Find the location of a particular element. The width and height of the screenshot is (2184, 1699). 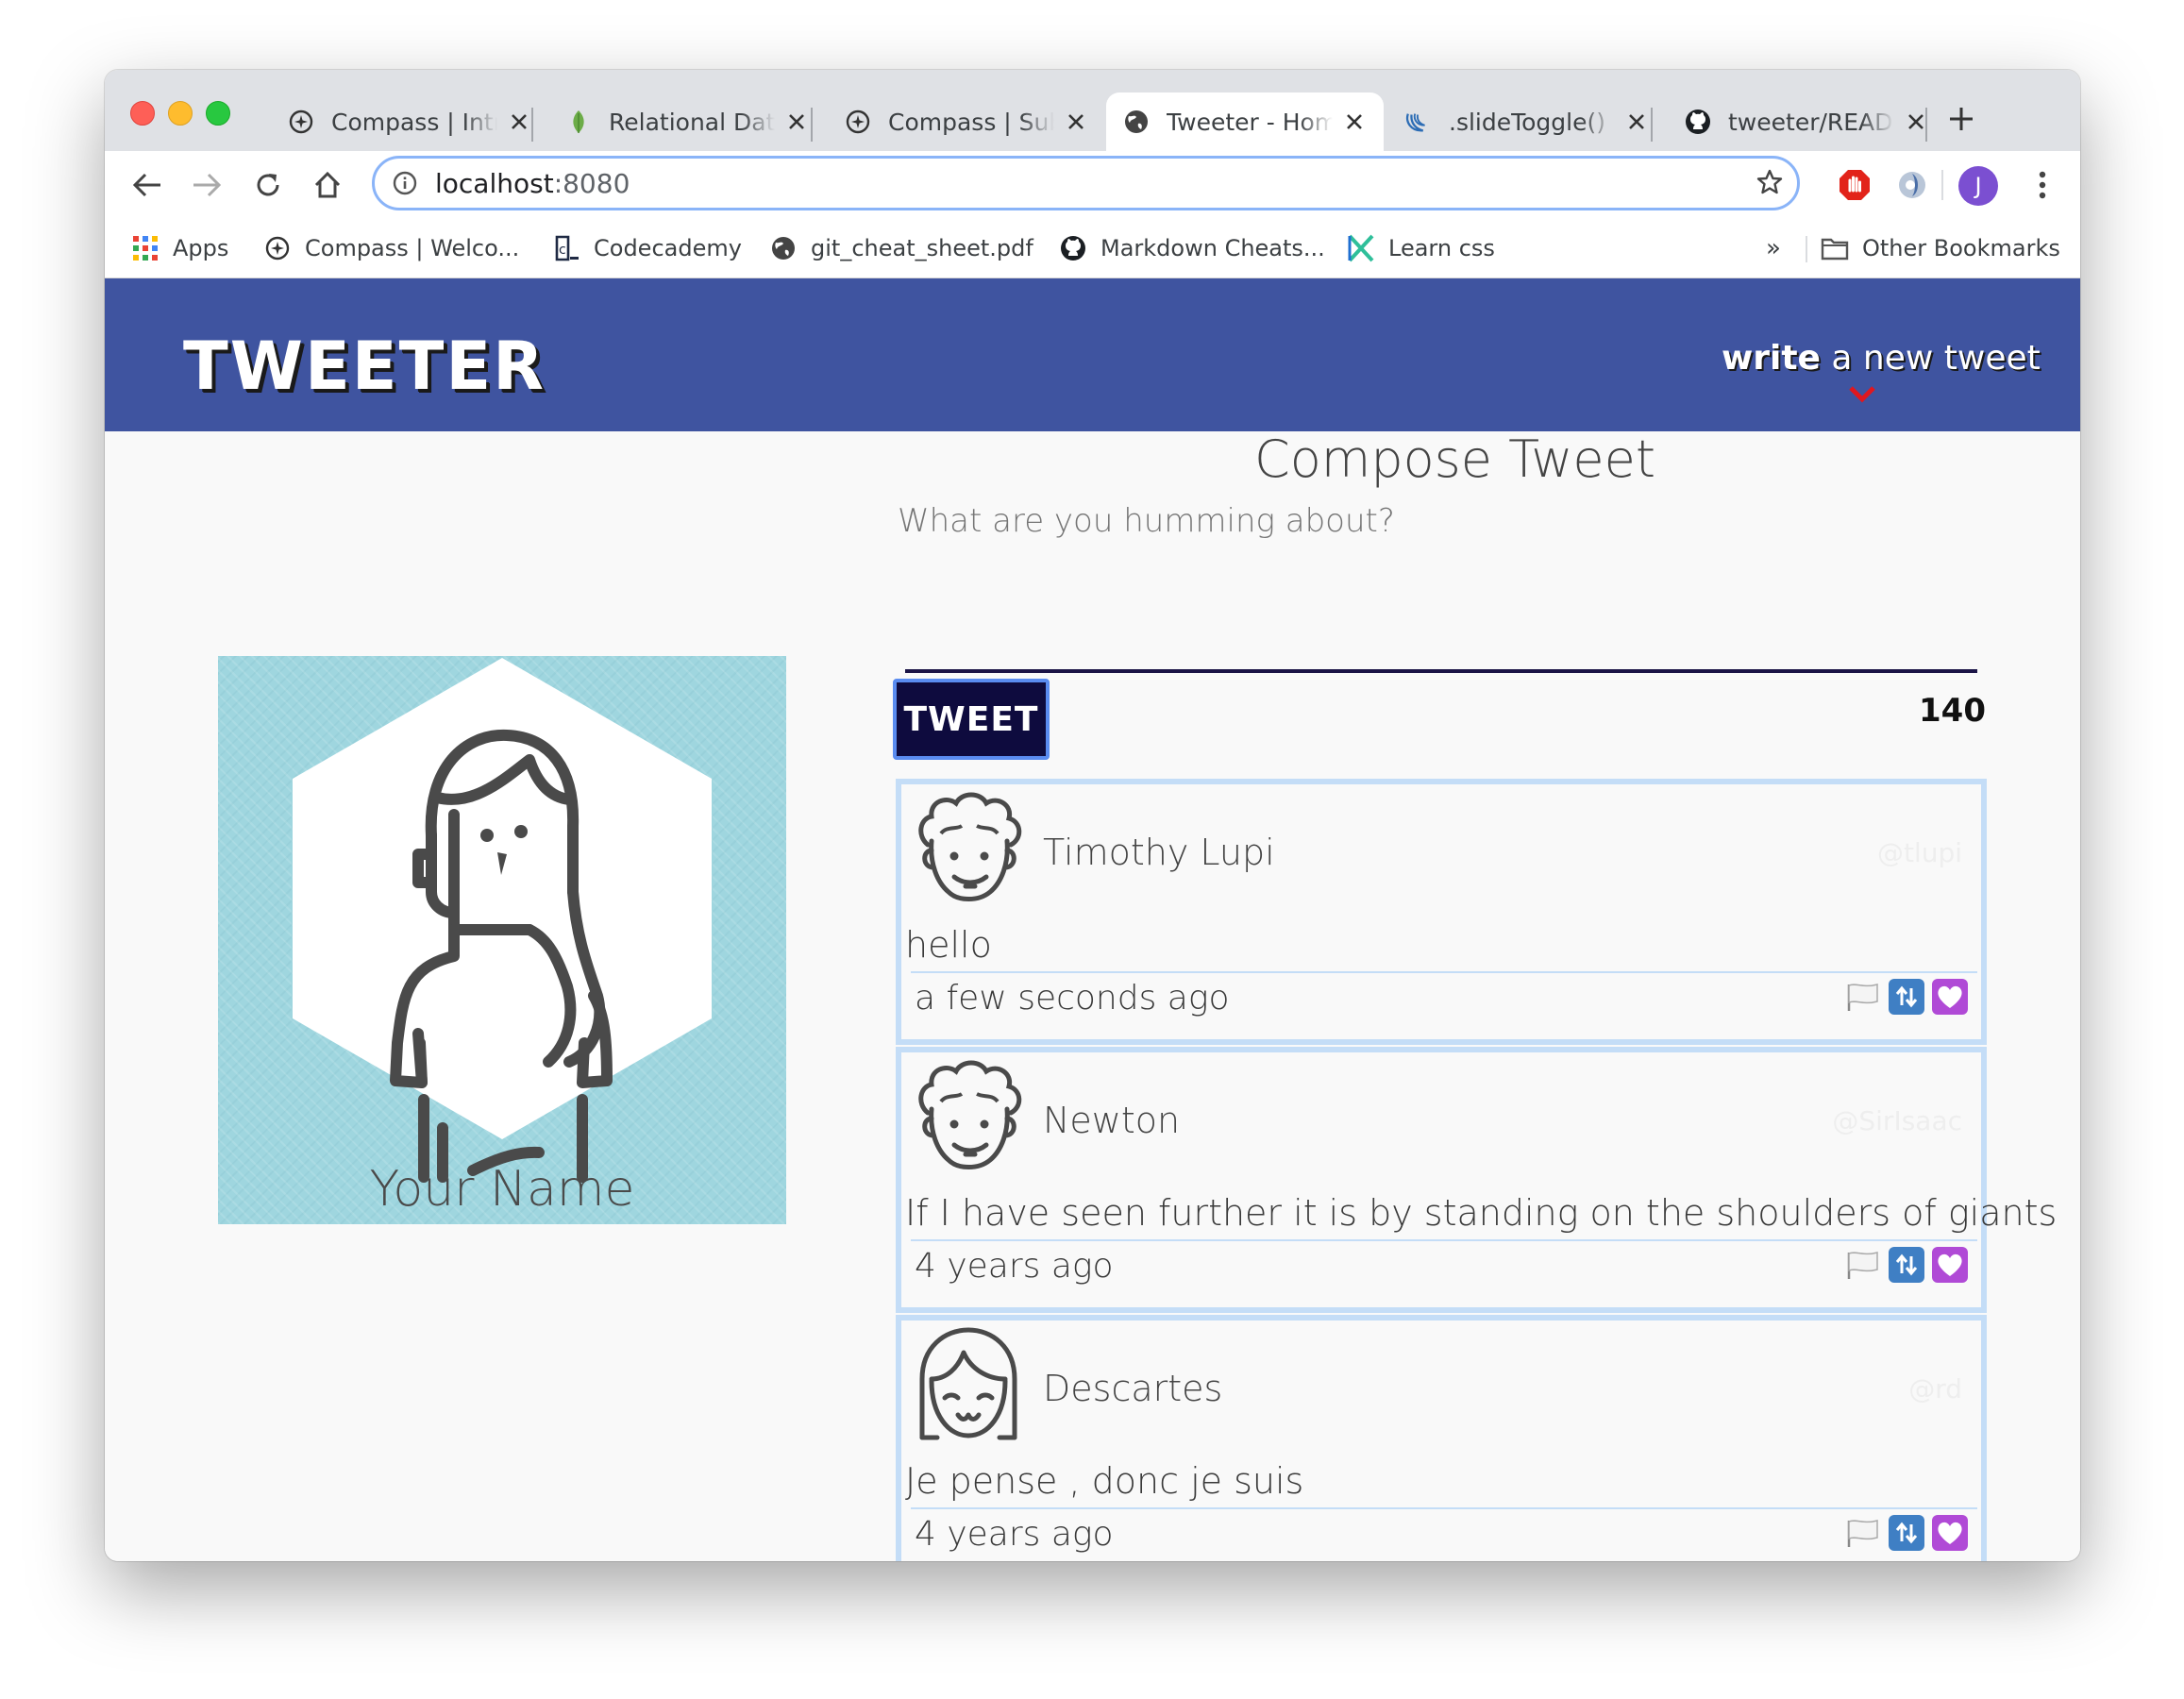

tweet-author-name: Newton is located at coordinates (1112, 1120).